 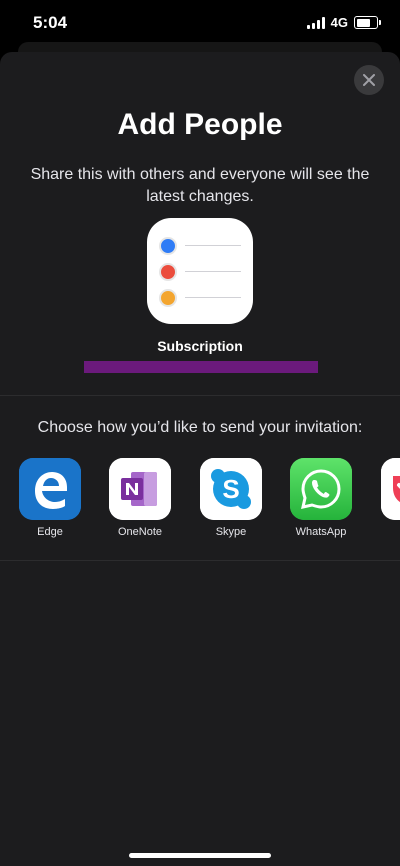 I want to click on app-label-skype: Skype, so click(x=231, y=532).